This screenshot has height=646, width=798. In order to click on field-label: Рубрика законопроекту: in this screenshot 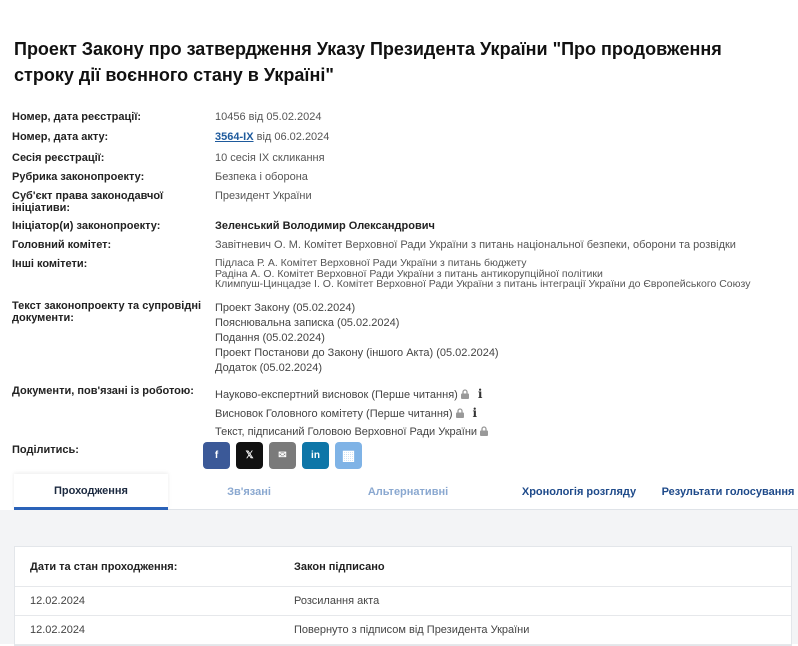, I will do `click(78, 177)`.